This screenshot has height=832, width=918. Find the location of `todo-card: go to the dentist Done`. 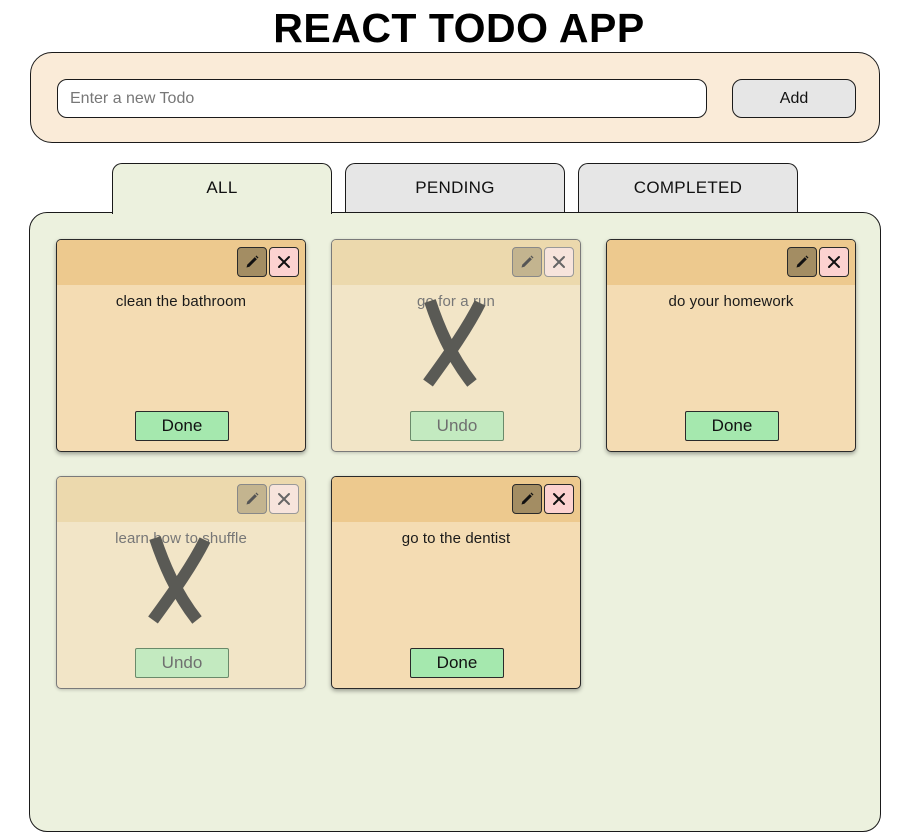

todo-card: go to the dentist Done is located at coordinates (456, 582).